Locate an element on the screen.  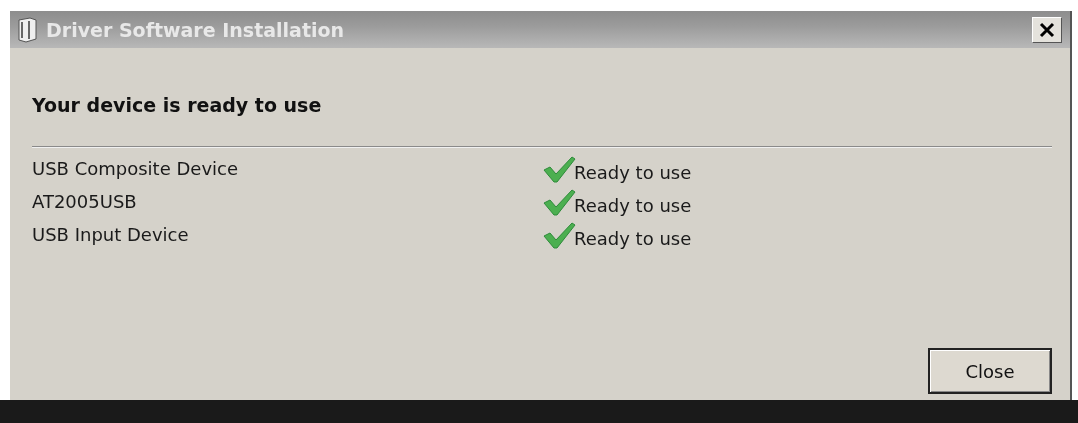
device-name: USB Input Device is located at coordinates (111, 234).